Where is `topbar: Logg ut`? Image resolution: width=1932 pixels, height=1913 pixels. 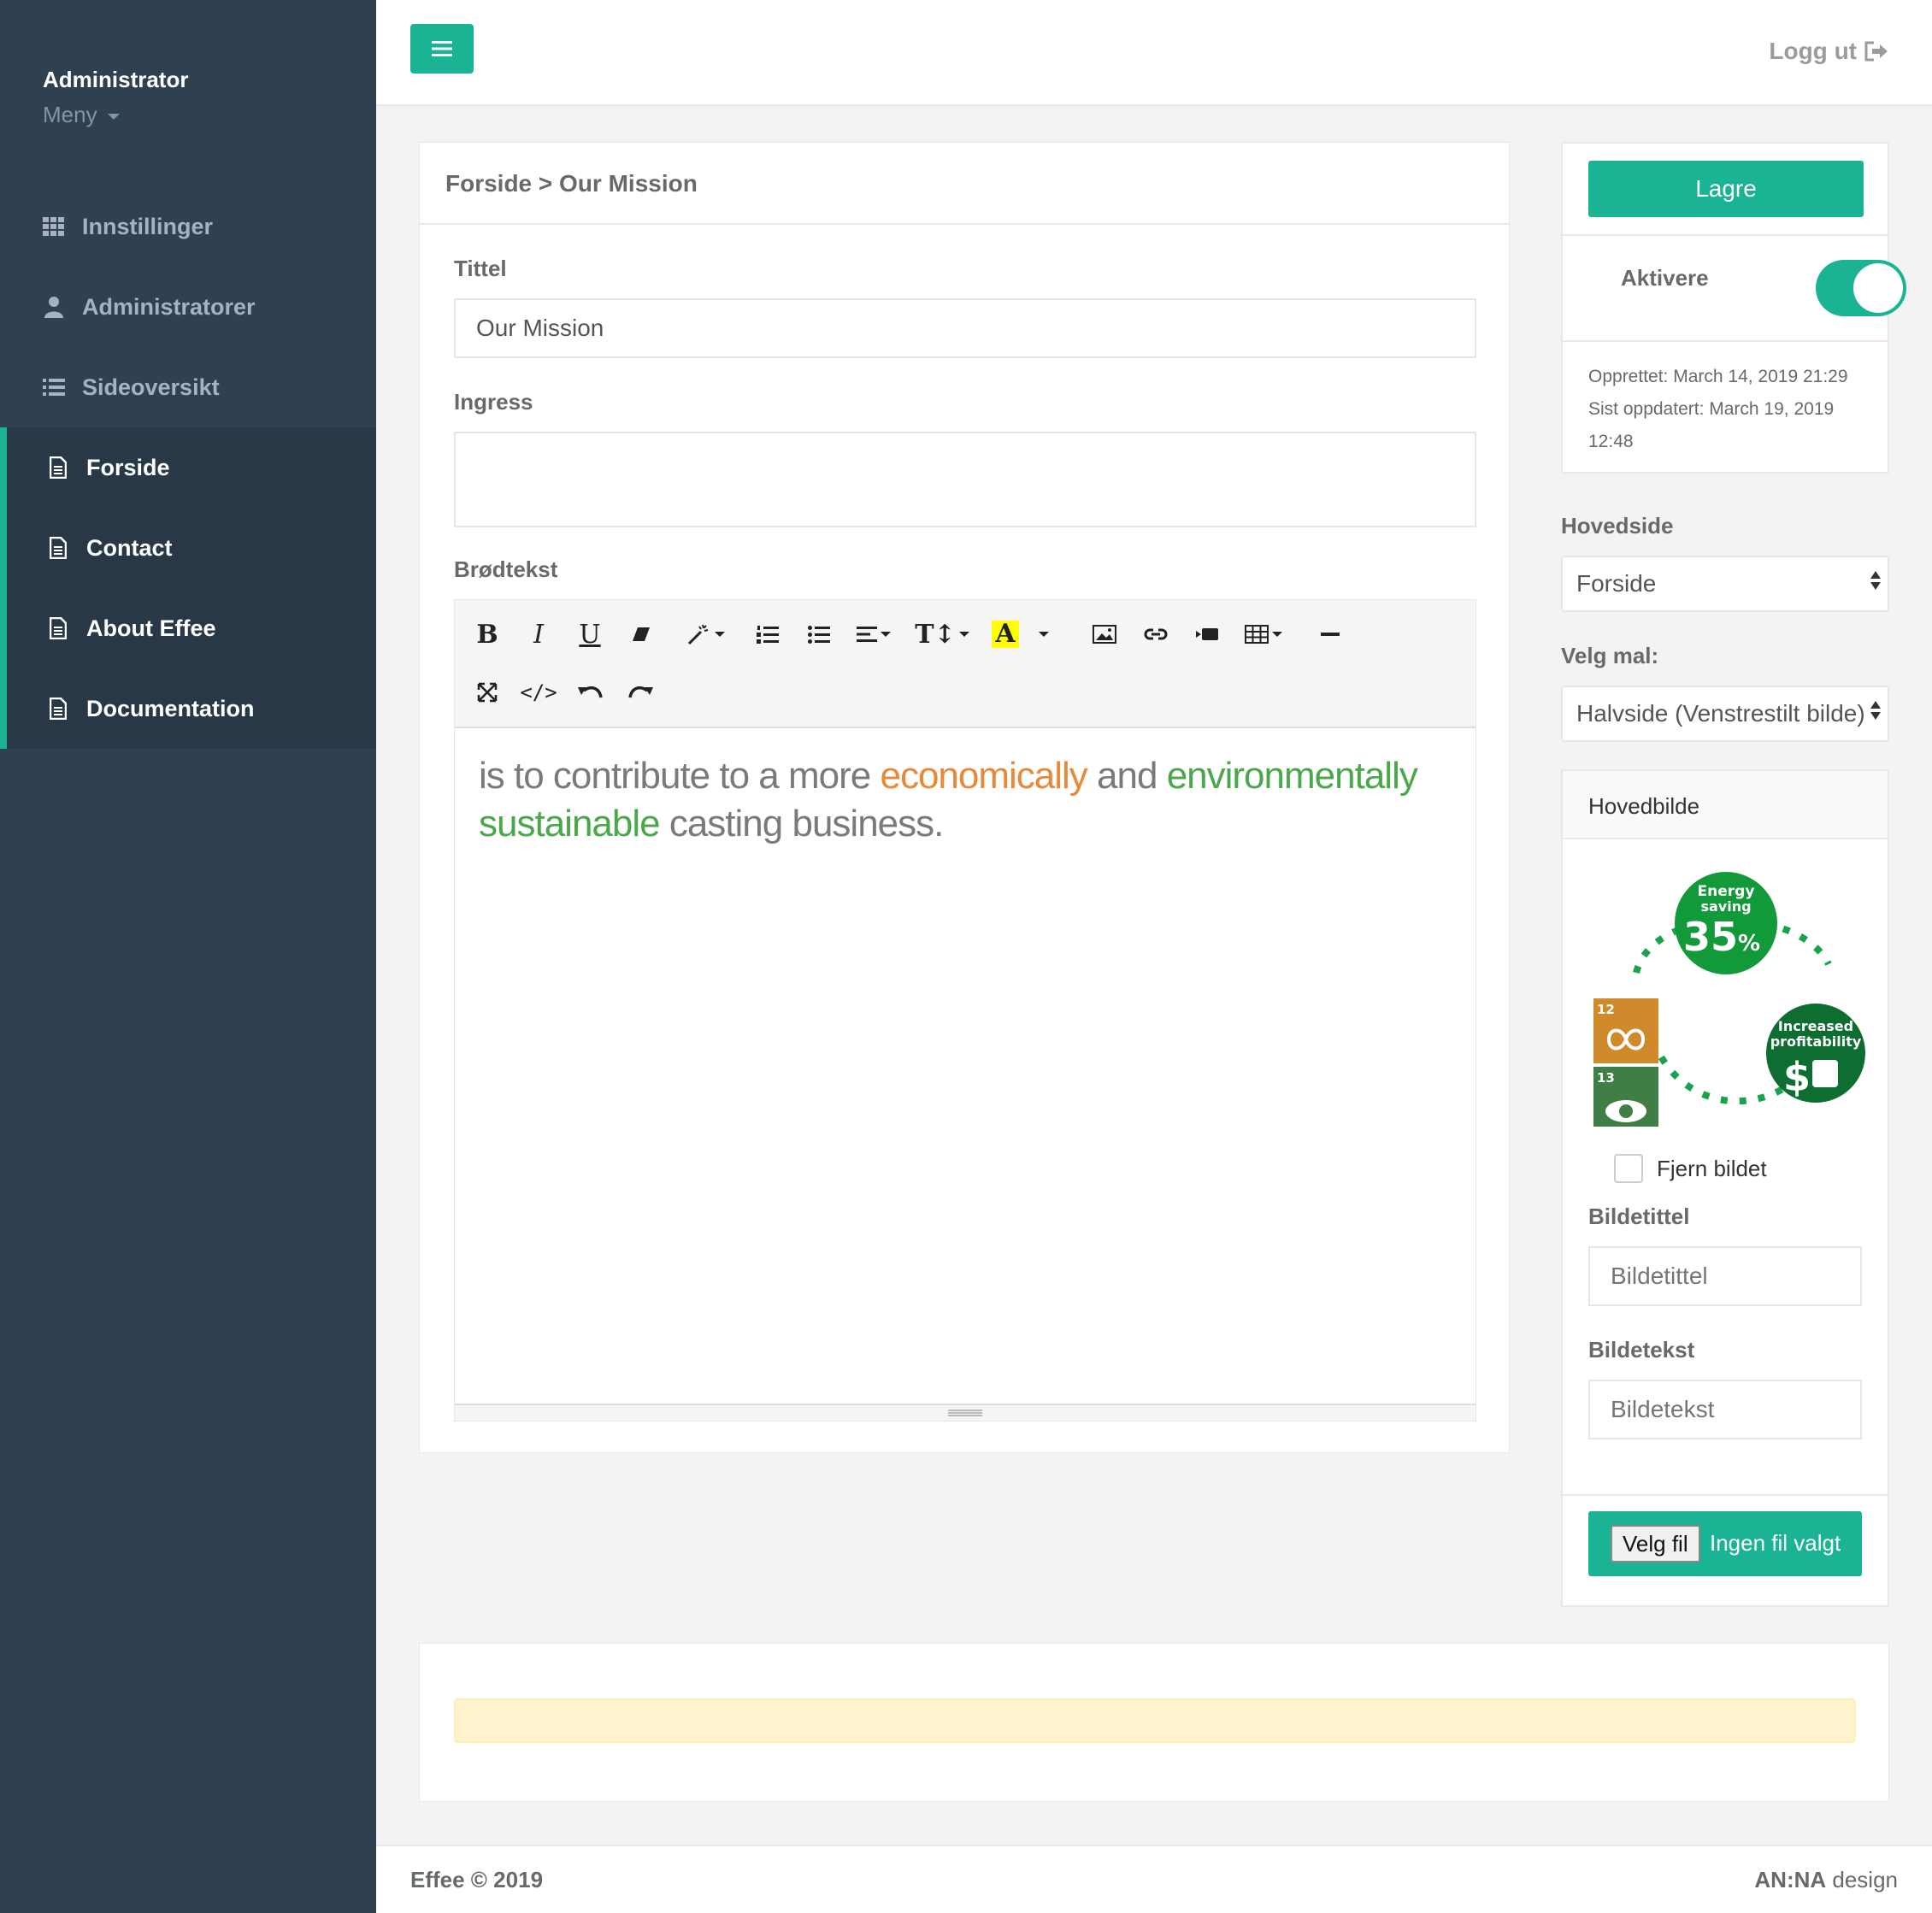 topbar: Logg ut is located at coordinates (1154, 53).